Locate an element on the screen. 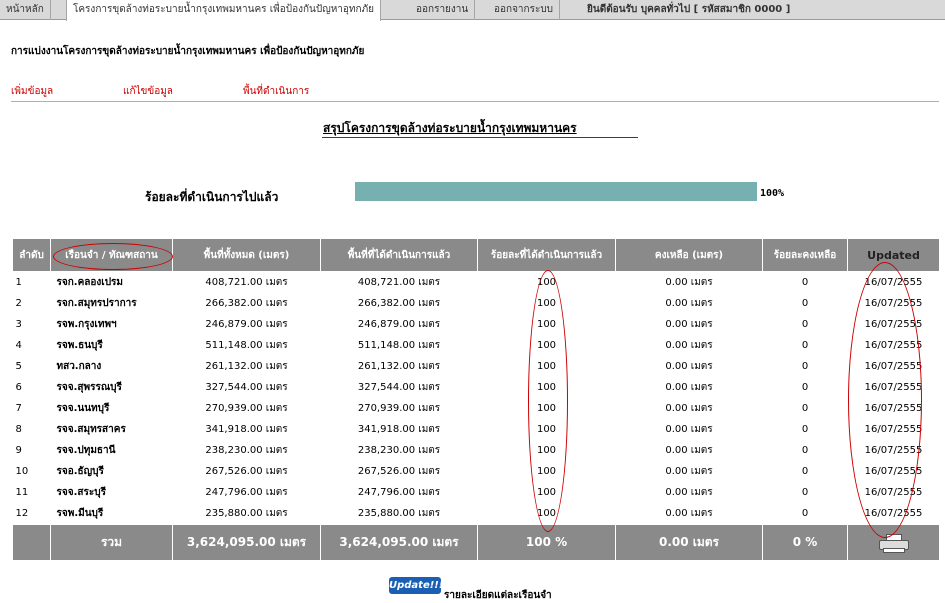  row-no: 1 is located at coordinates (18, 282).